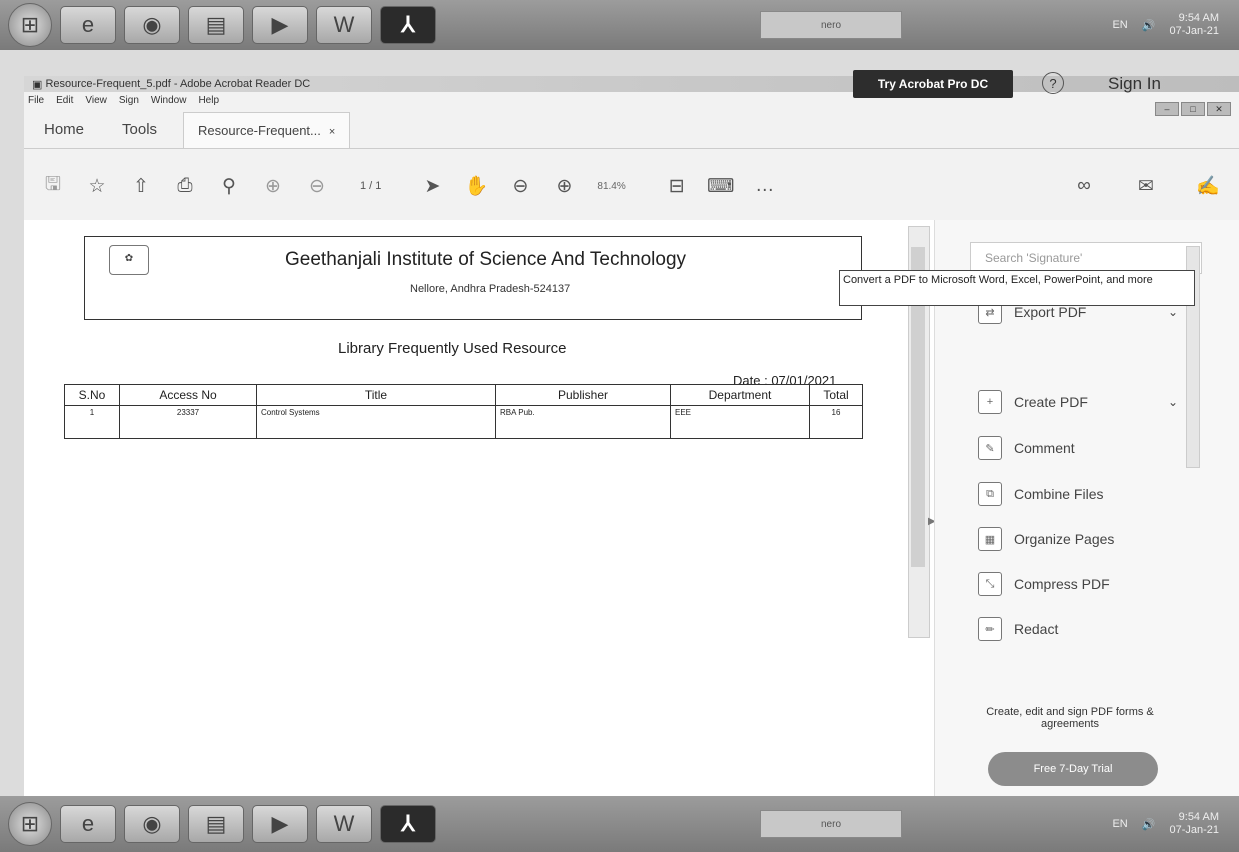 The width and height of the screenshot is (1239, 852). What do you see at coordinates (1073, 769) in the screenshot?
I see `free-trial-button: Free 7-Day Trial` at bounding box center [1073, 769].